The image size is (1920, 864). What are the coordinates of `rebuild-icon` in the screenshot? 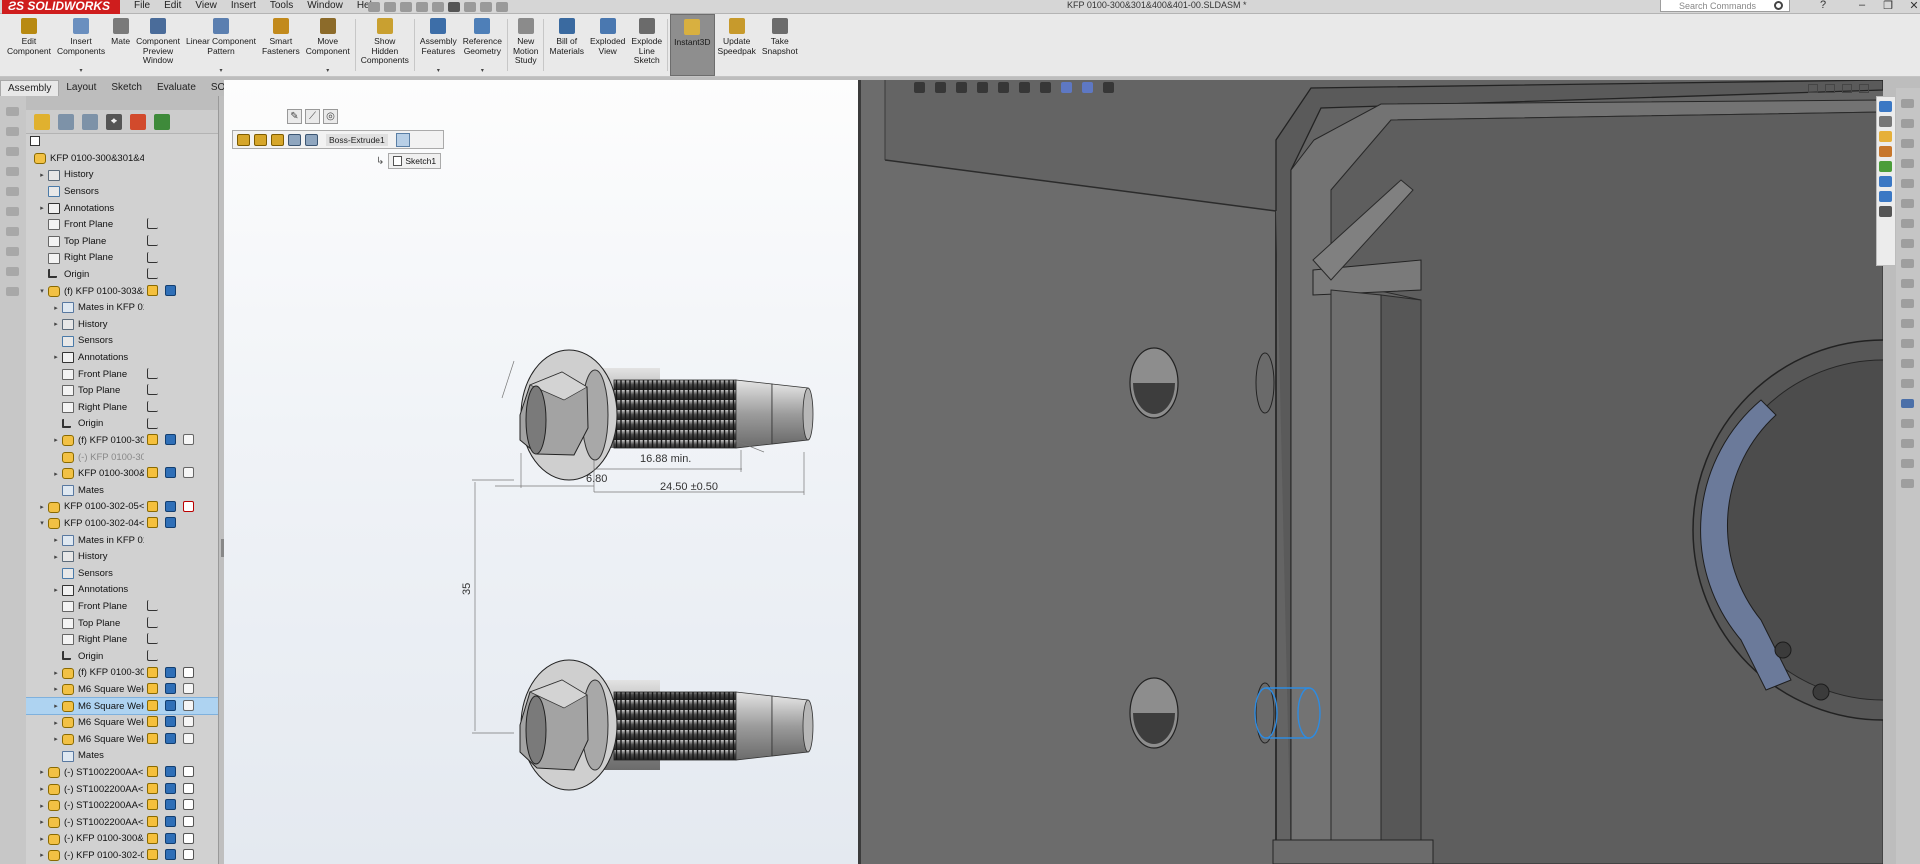 It's located at (470, 6).